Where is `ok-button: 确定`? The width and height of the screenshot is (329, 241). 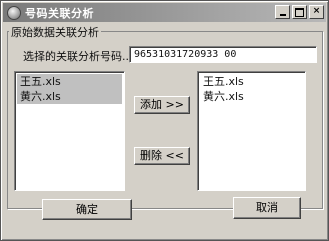 ok-button: 确定 is located at coordinates (87, 209).